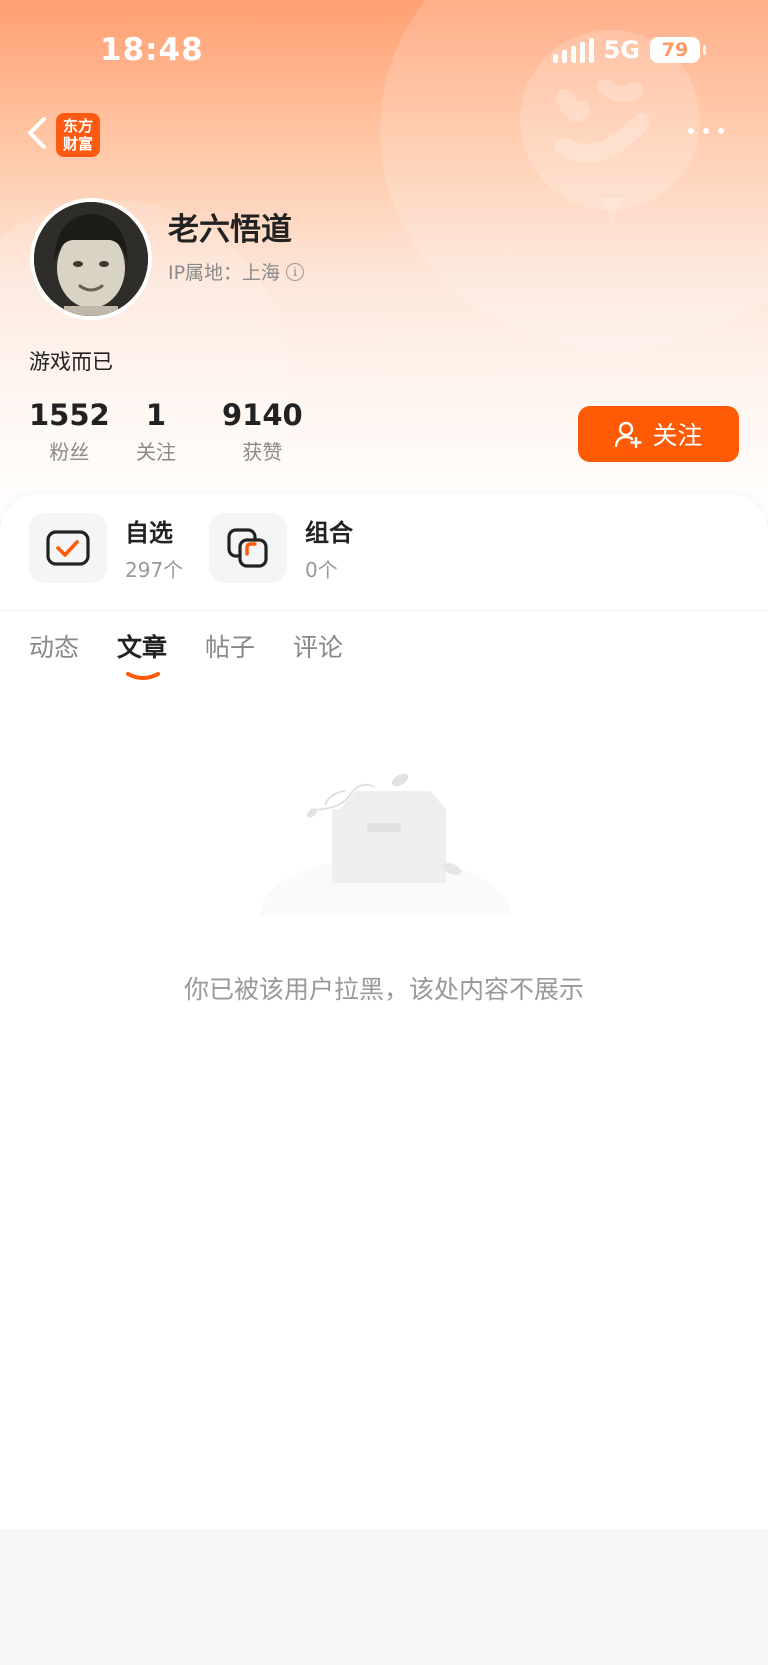 The width and height of the screenshot is (768, 1665). What do you see at coordinates (54, 646) in the screenshot?
I see `tab-dynamics: 动态` at bounding box center [54, 646].